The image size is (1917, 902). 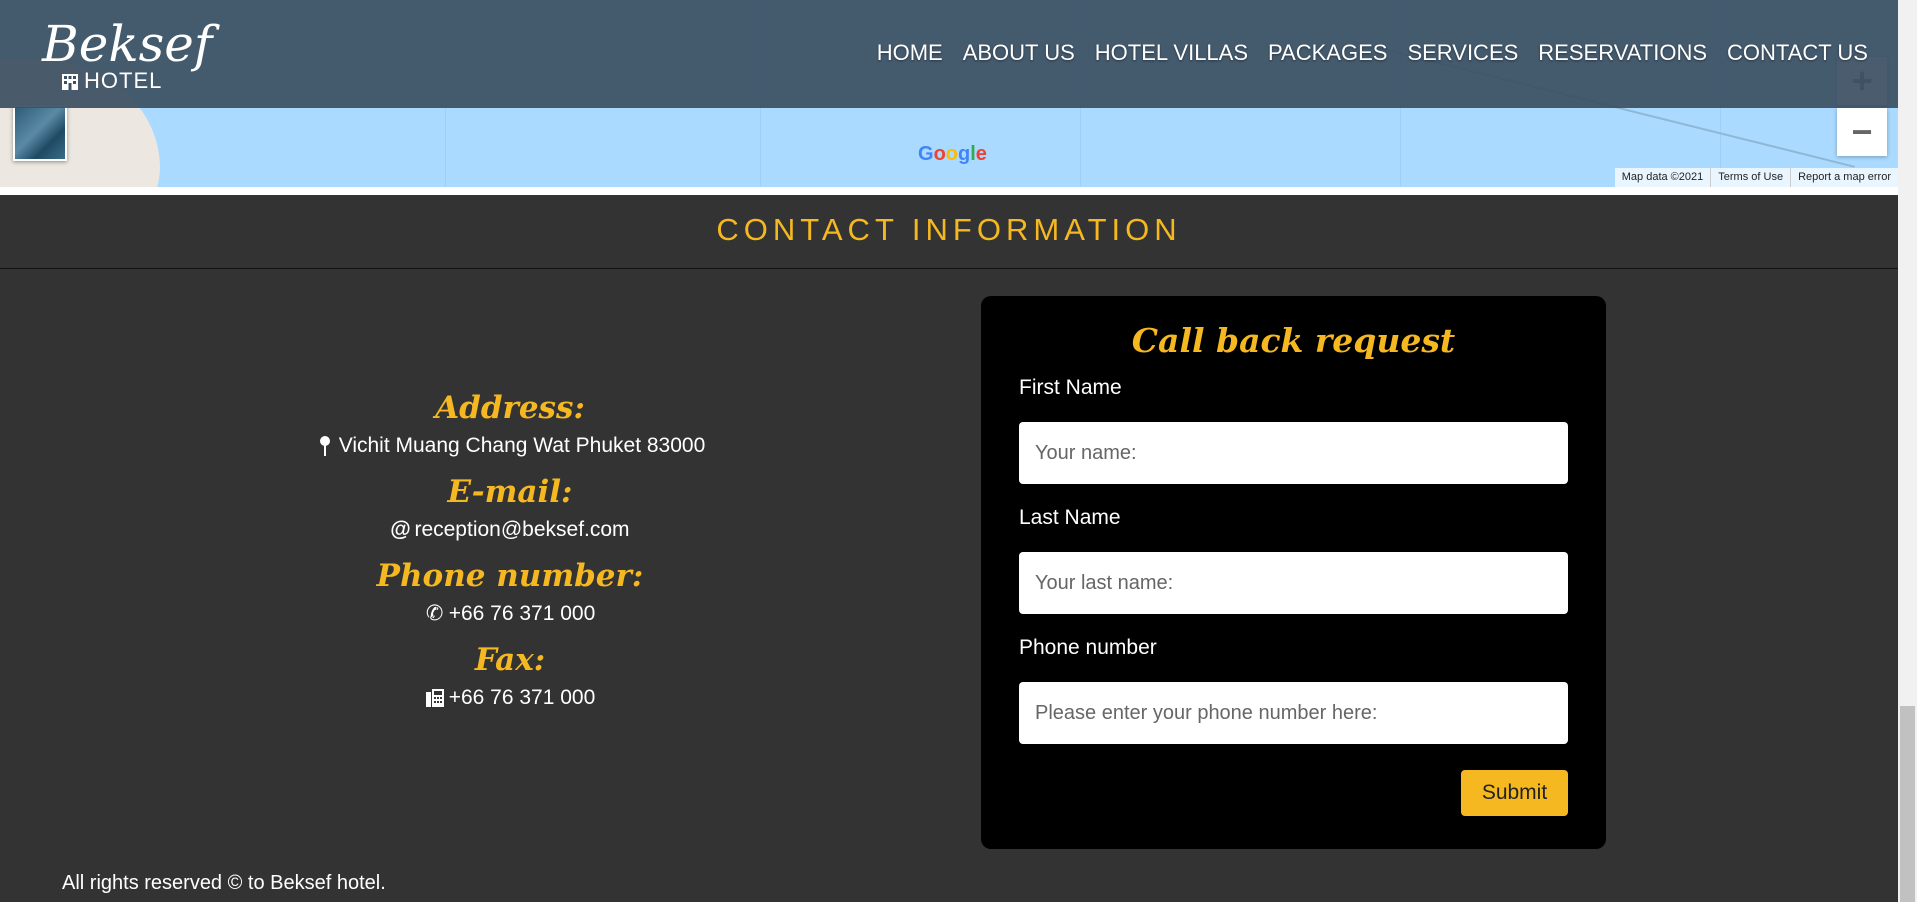 I want to click on submit-button: Submit, so click(x=1514, y=793).